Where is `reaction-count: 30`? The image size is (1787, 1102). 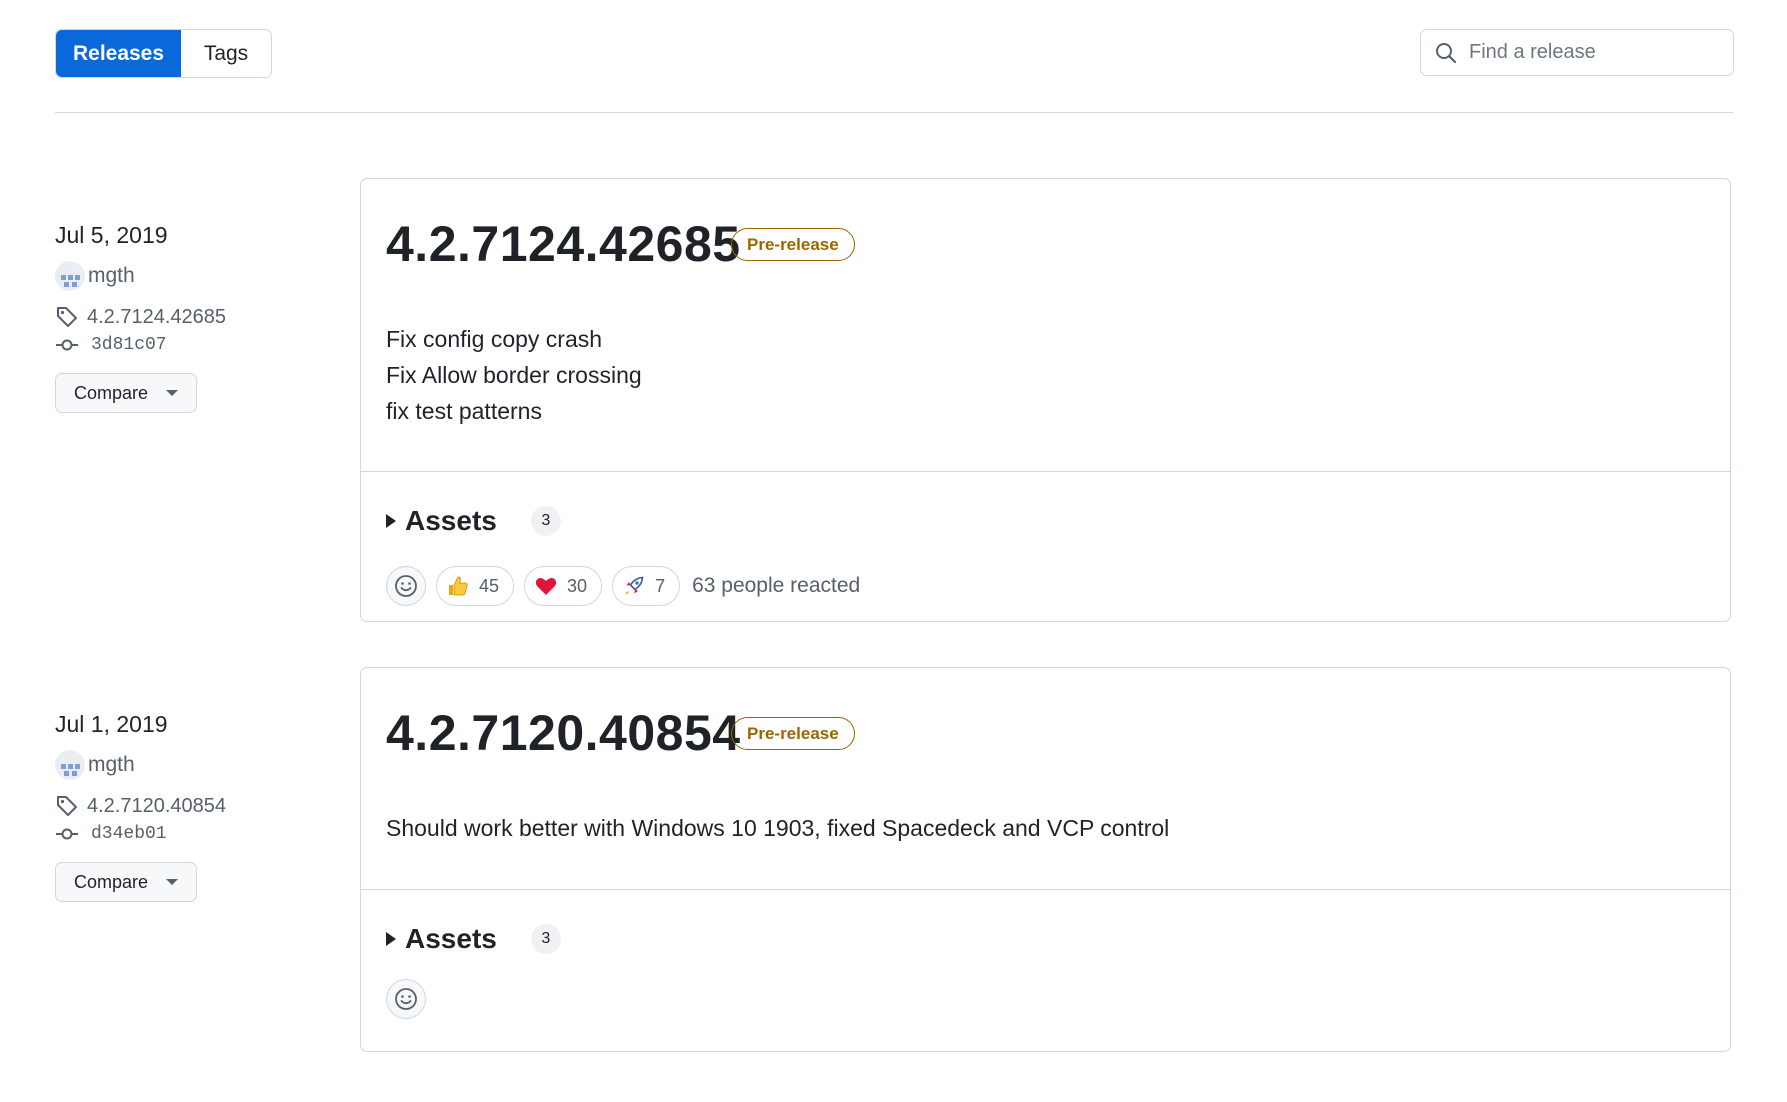
reaction-count: 30 is located at coordinates (577, 585).